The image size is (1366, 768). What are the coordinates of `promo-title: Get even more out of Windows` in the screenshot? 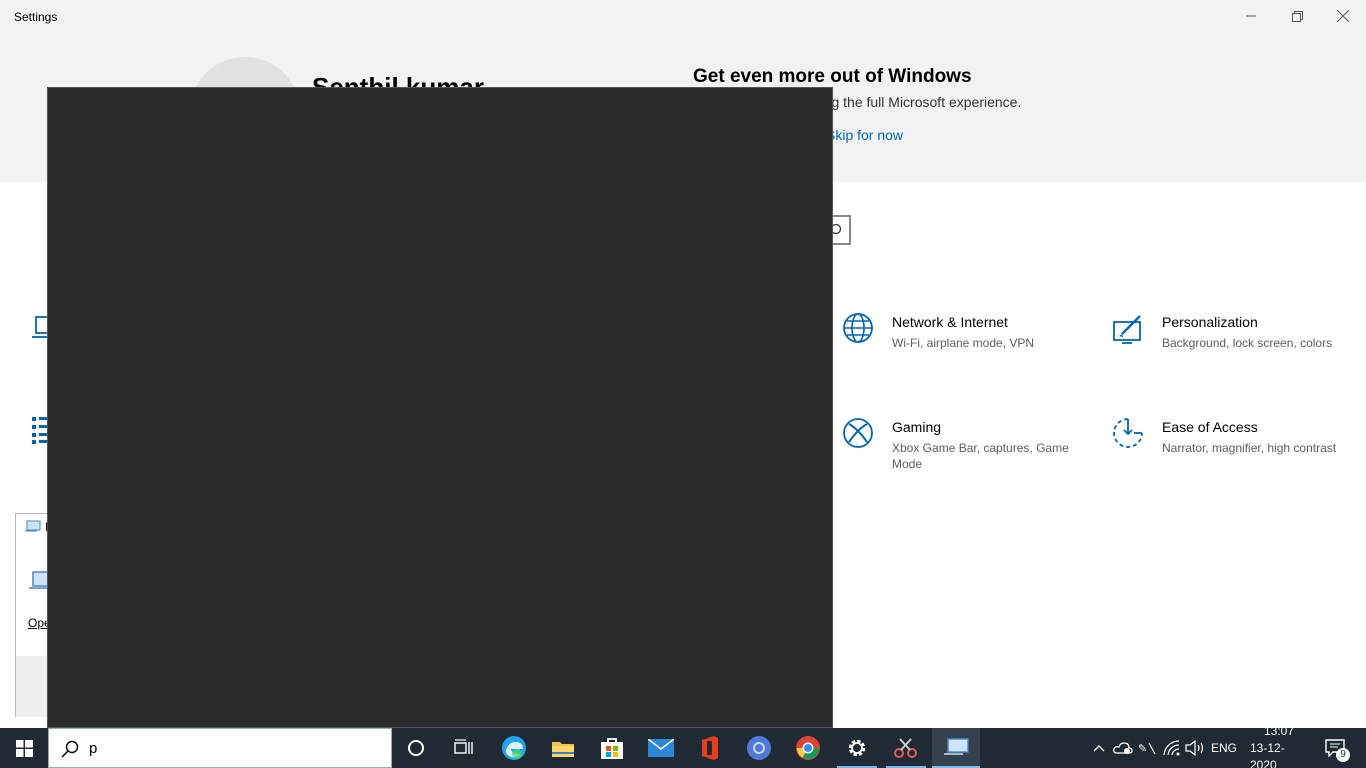 It's located at (832, 76).